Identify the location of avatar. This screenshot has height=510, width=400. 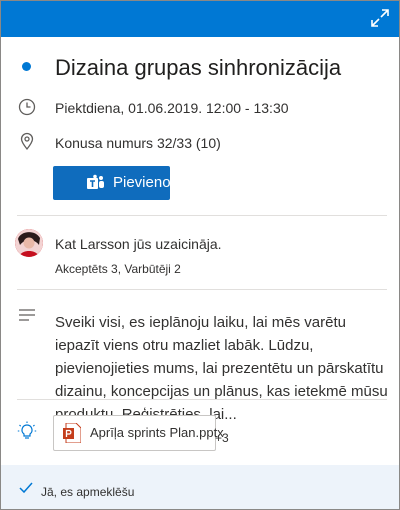
(29, 243).